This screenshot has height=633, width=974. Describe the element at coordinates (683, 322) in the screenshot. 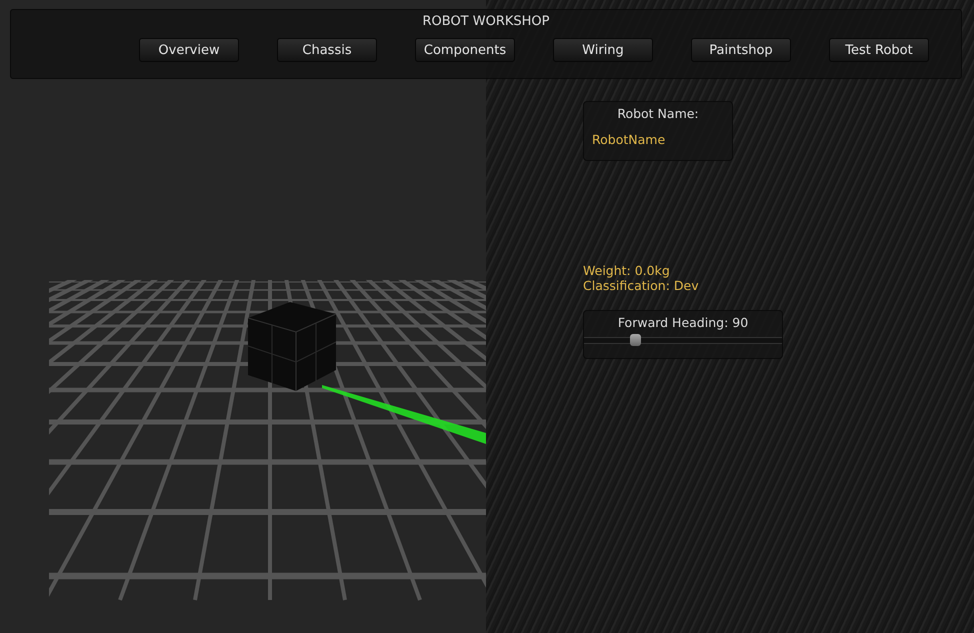

I see `heading-label: Forward Heading: 90` at that location.